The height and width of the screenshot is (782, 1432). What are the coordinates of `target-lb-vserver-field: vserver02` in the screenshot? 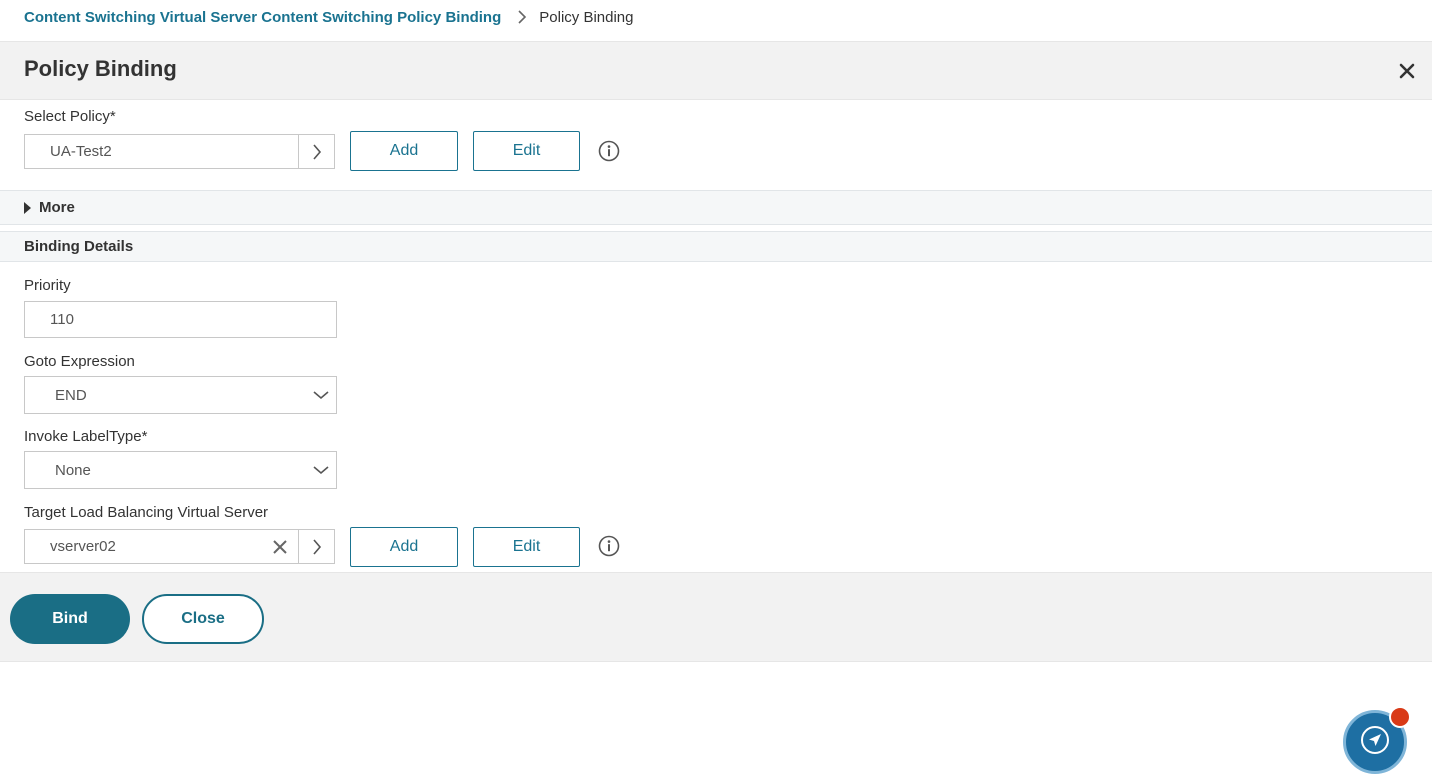 It's located at (179, 546).